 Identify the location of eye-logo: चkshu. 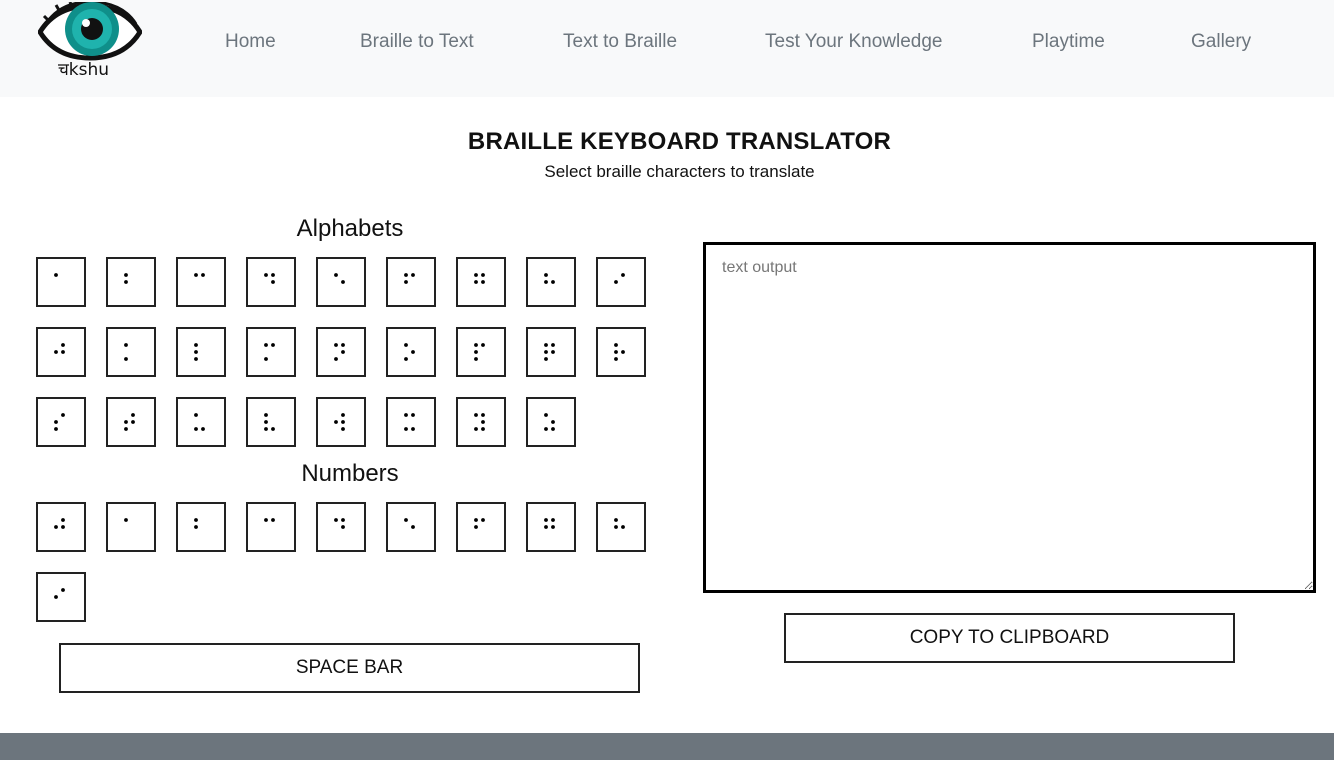
(90, 41).